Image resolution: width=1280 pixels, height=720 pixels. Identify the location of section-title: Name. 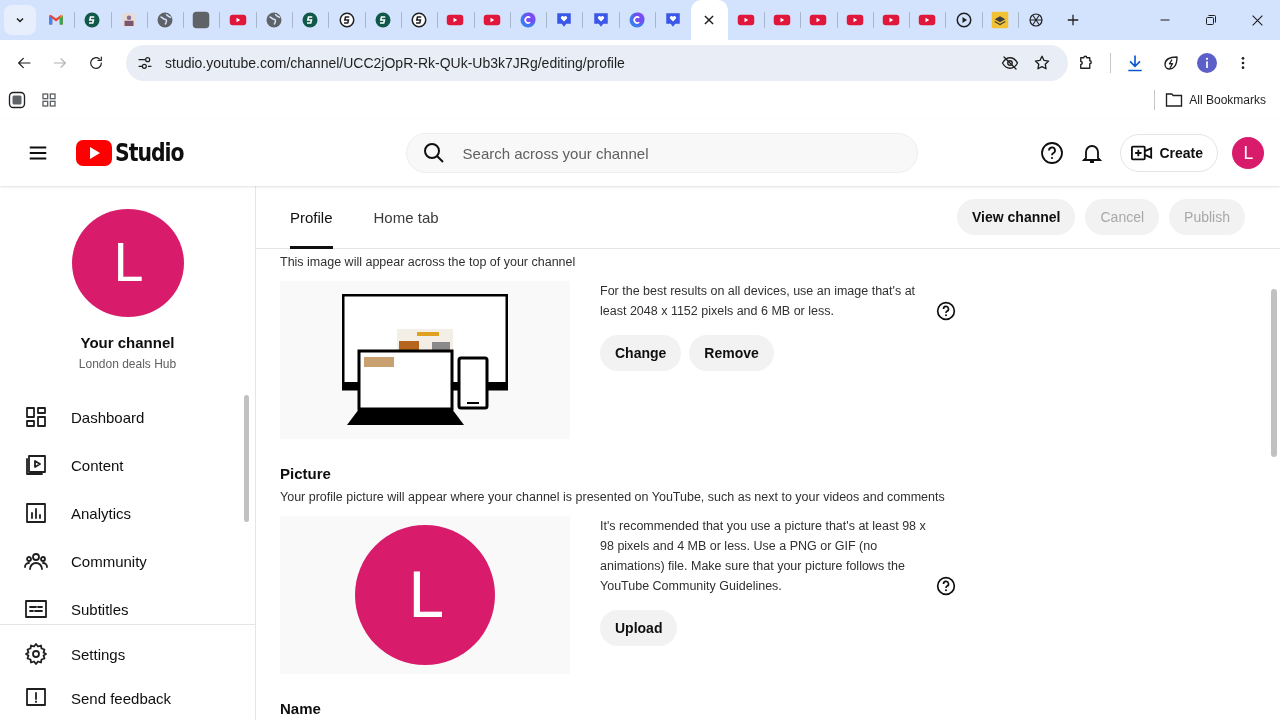
(301, 708).